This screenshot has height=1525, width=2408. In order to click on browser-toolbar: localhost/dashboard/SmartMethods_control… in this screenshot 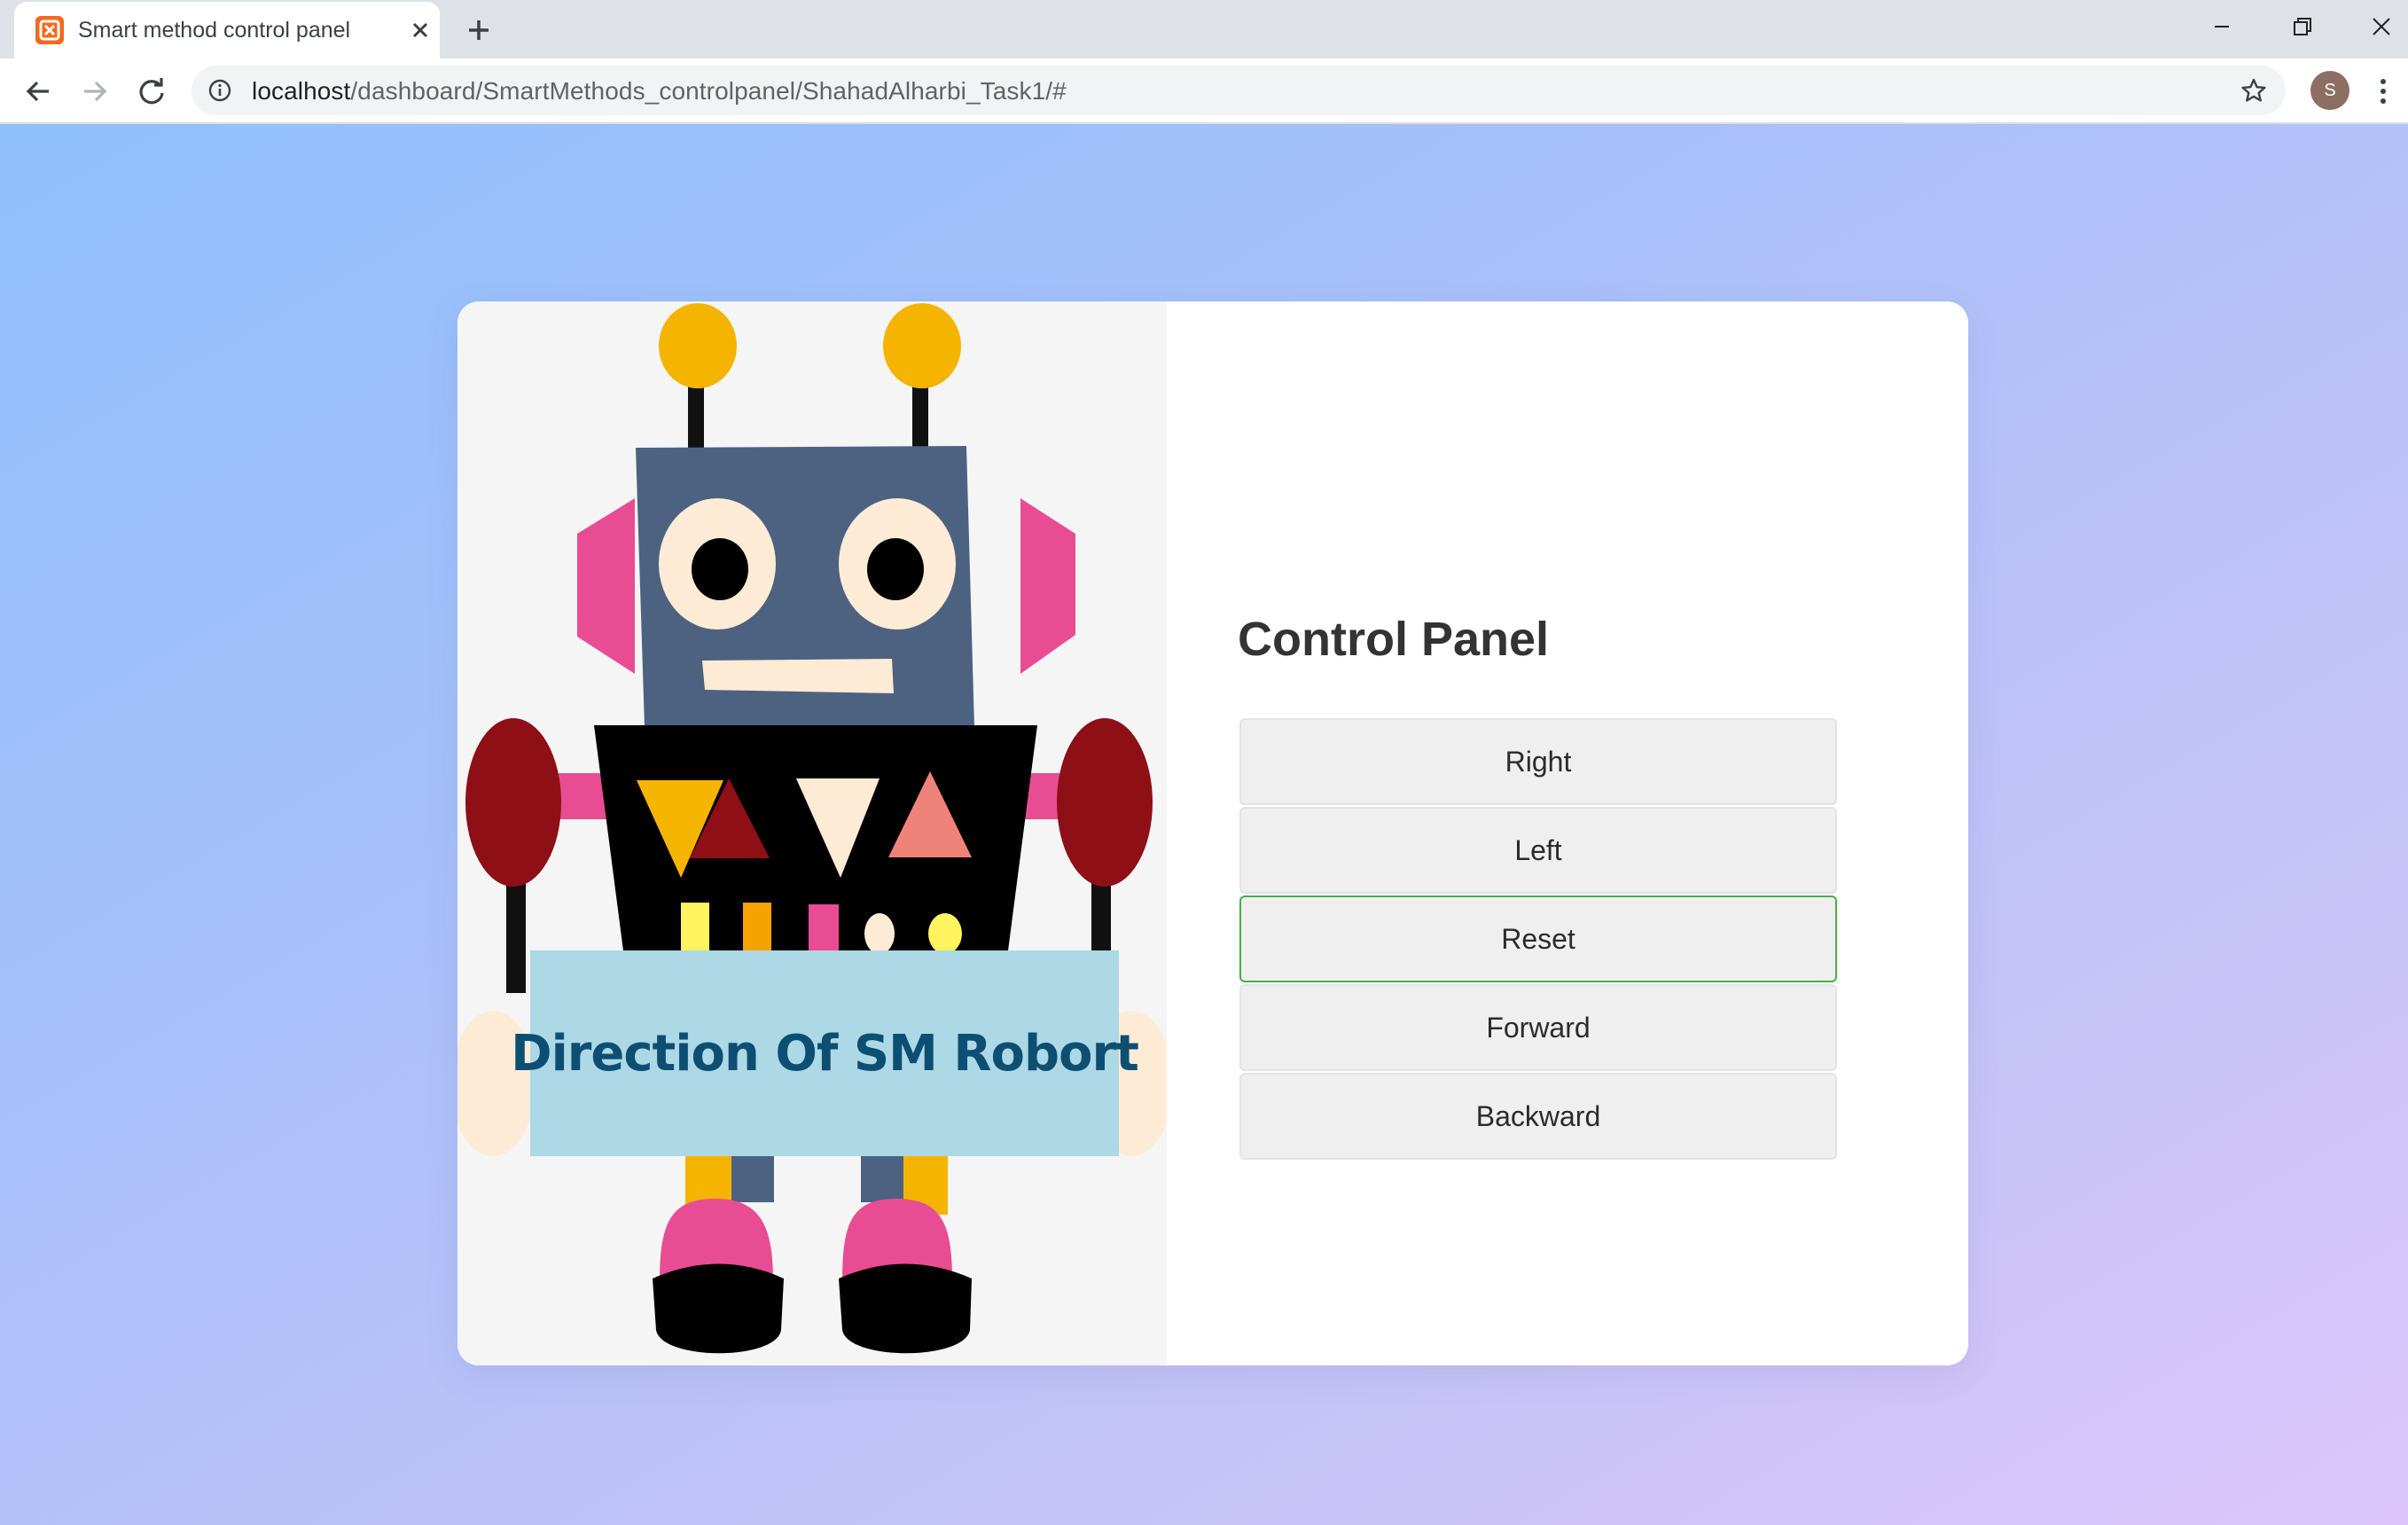, I will do `click(1204, 91)`.